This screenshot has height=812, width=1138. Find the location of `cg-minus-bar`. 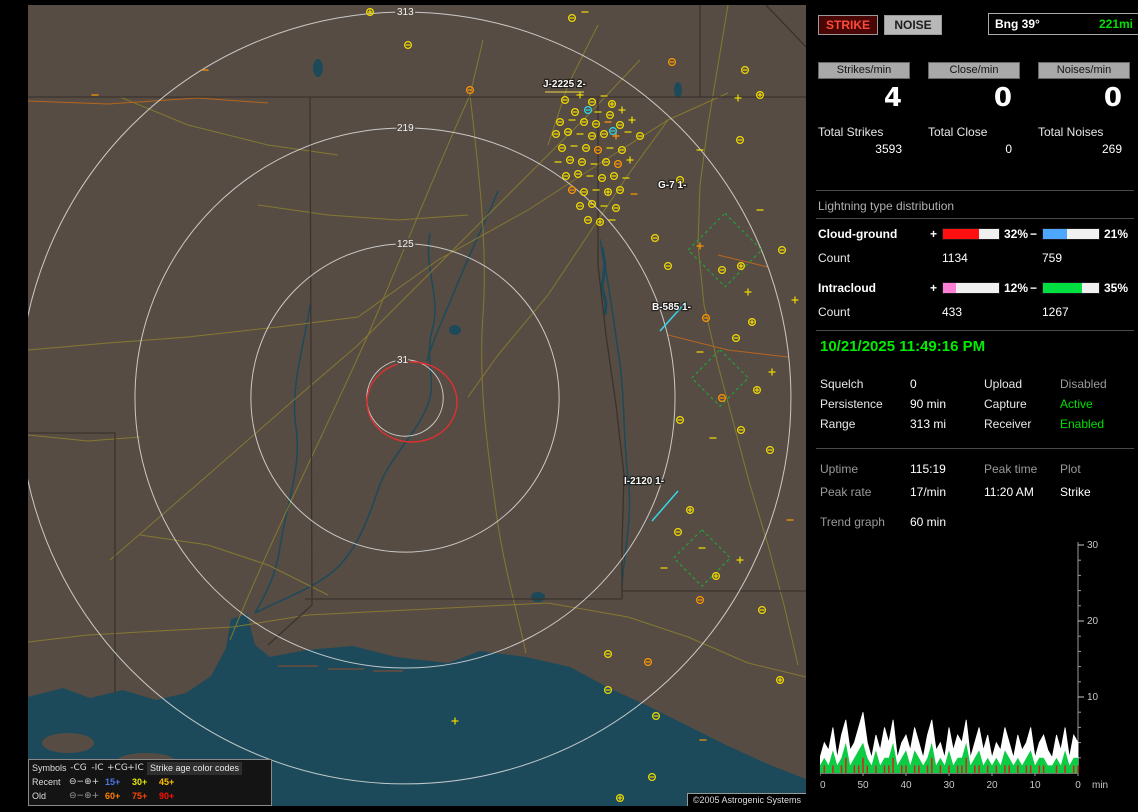

cg-minus-bar is located at coordinates (1071, 234).